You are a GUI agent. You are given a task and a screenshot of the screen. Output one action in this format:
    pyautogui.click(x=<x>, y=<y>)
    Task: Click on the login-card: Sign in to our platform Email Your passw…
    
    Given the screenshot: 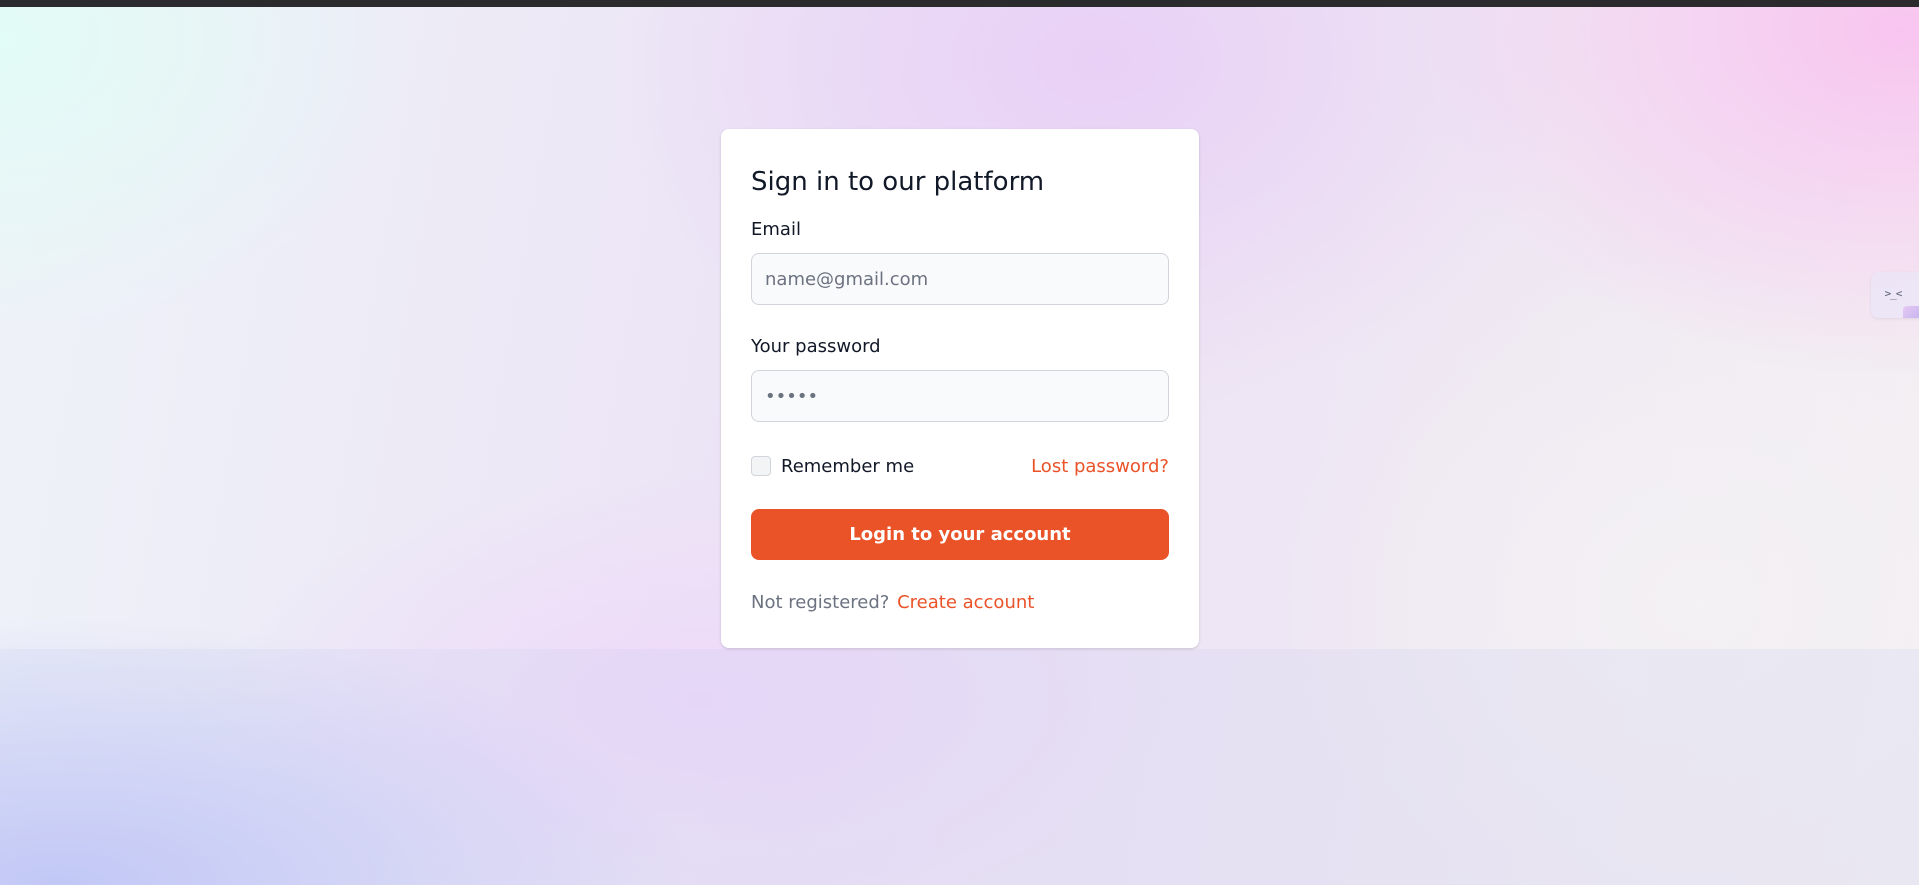 What is the action you would take?
    pyautogui.click(x=960, y=388)
    